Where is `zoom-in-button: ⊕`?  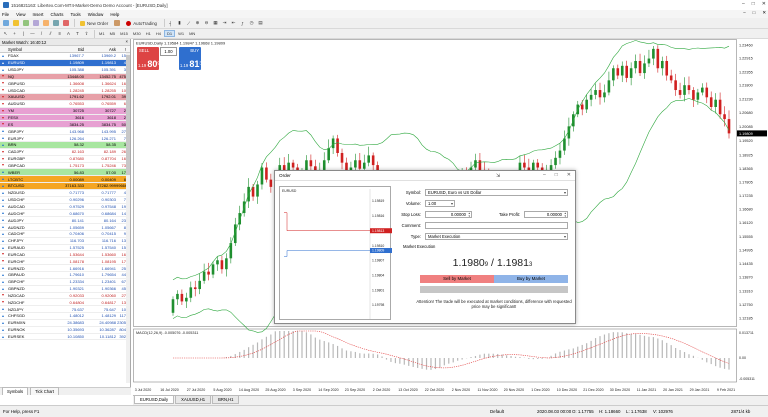
zoom-in-button: ⊕ is located at coordinates (197, 23).